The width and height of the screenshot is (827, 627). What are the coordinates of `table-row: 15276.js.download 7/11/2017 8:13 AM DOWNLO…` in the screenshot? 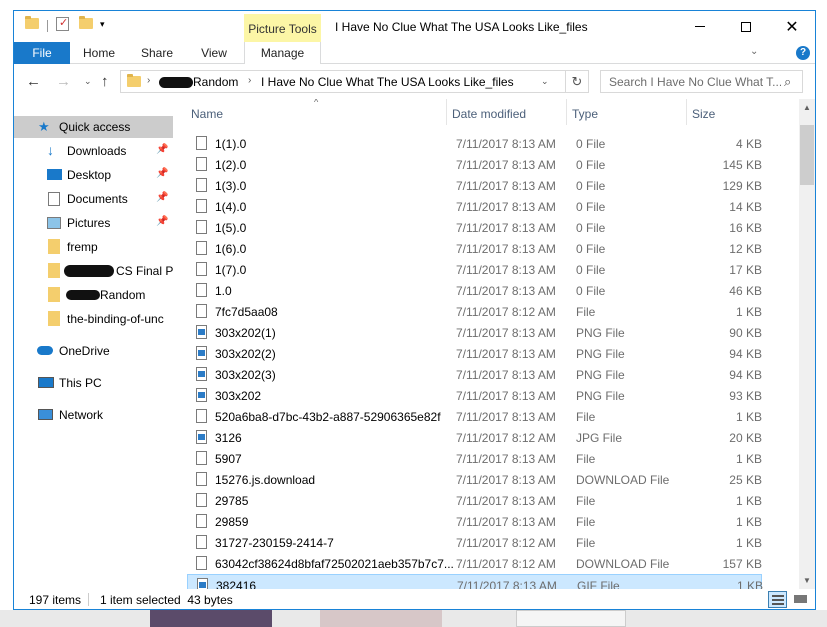 It's located at (474, 479).